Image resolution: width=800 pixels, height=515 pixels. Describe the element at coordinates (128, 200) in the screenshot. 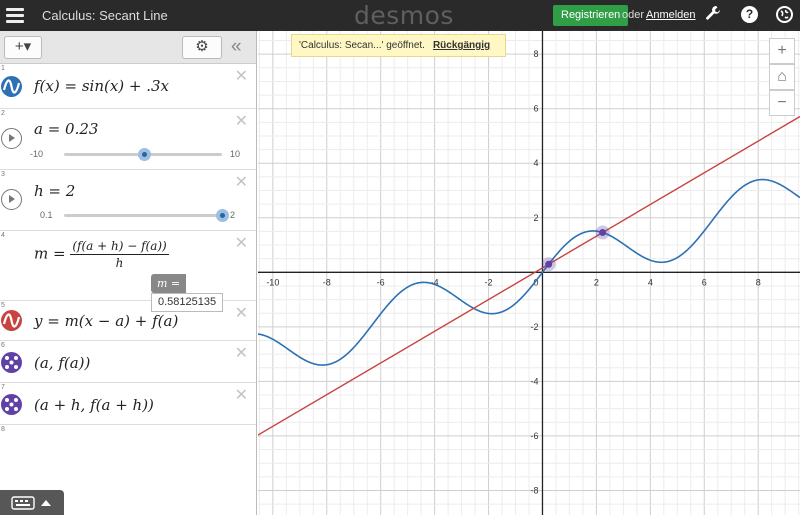

I see `expression-row: 3 h = 2 0.1 2 ✕` at that location.